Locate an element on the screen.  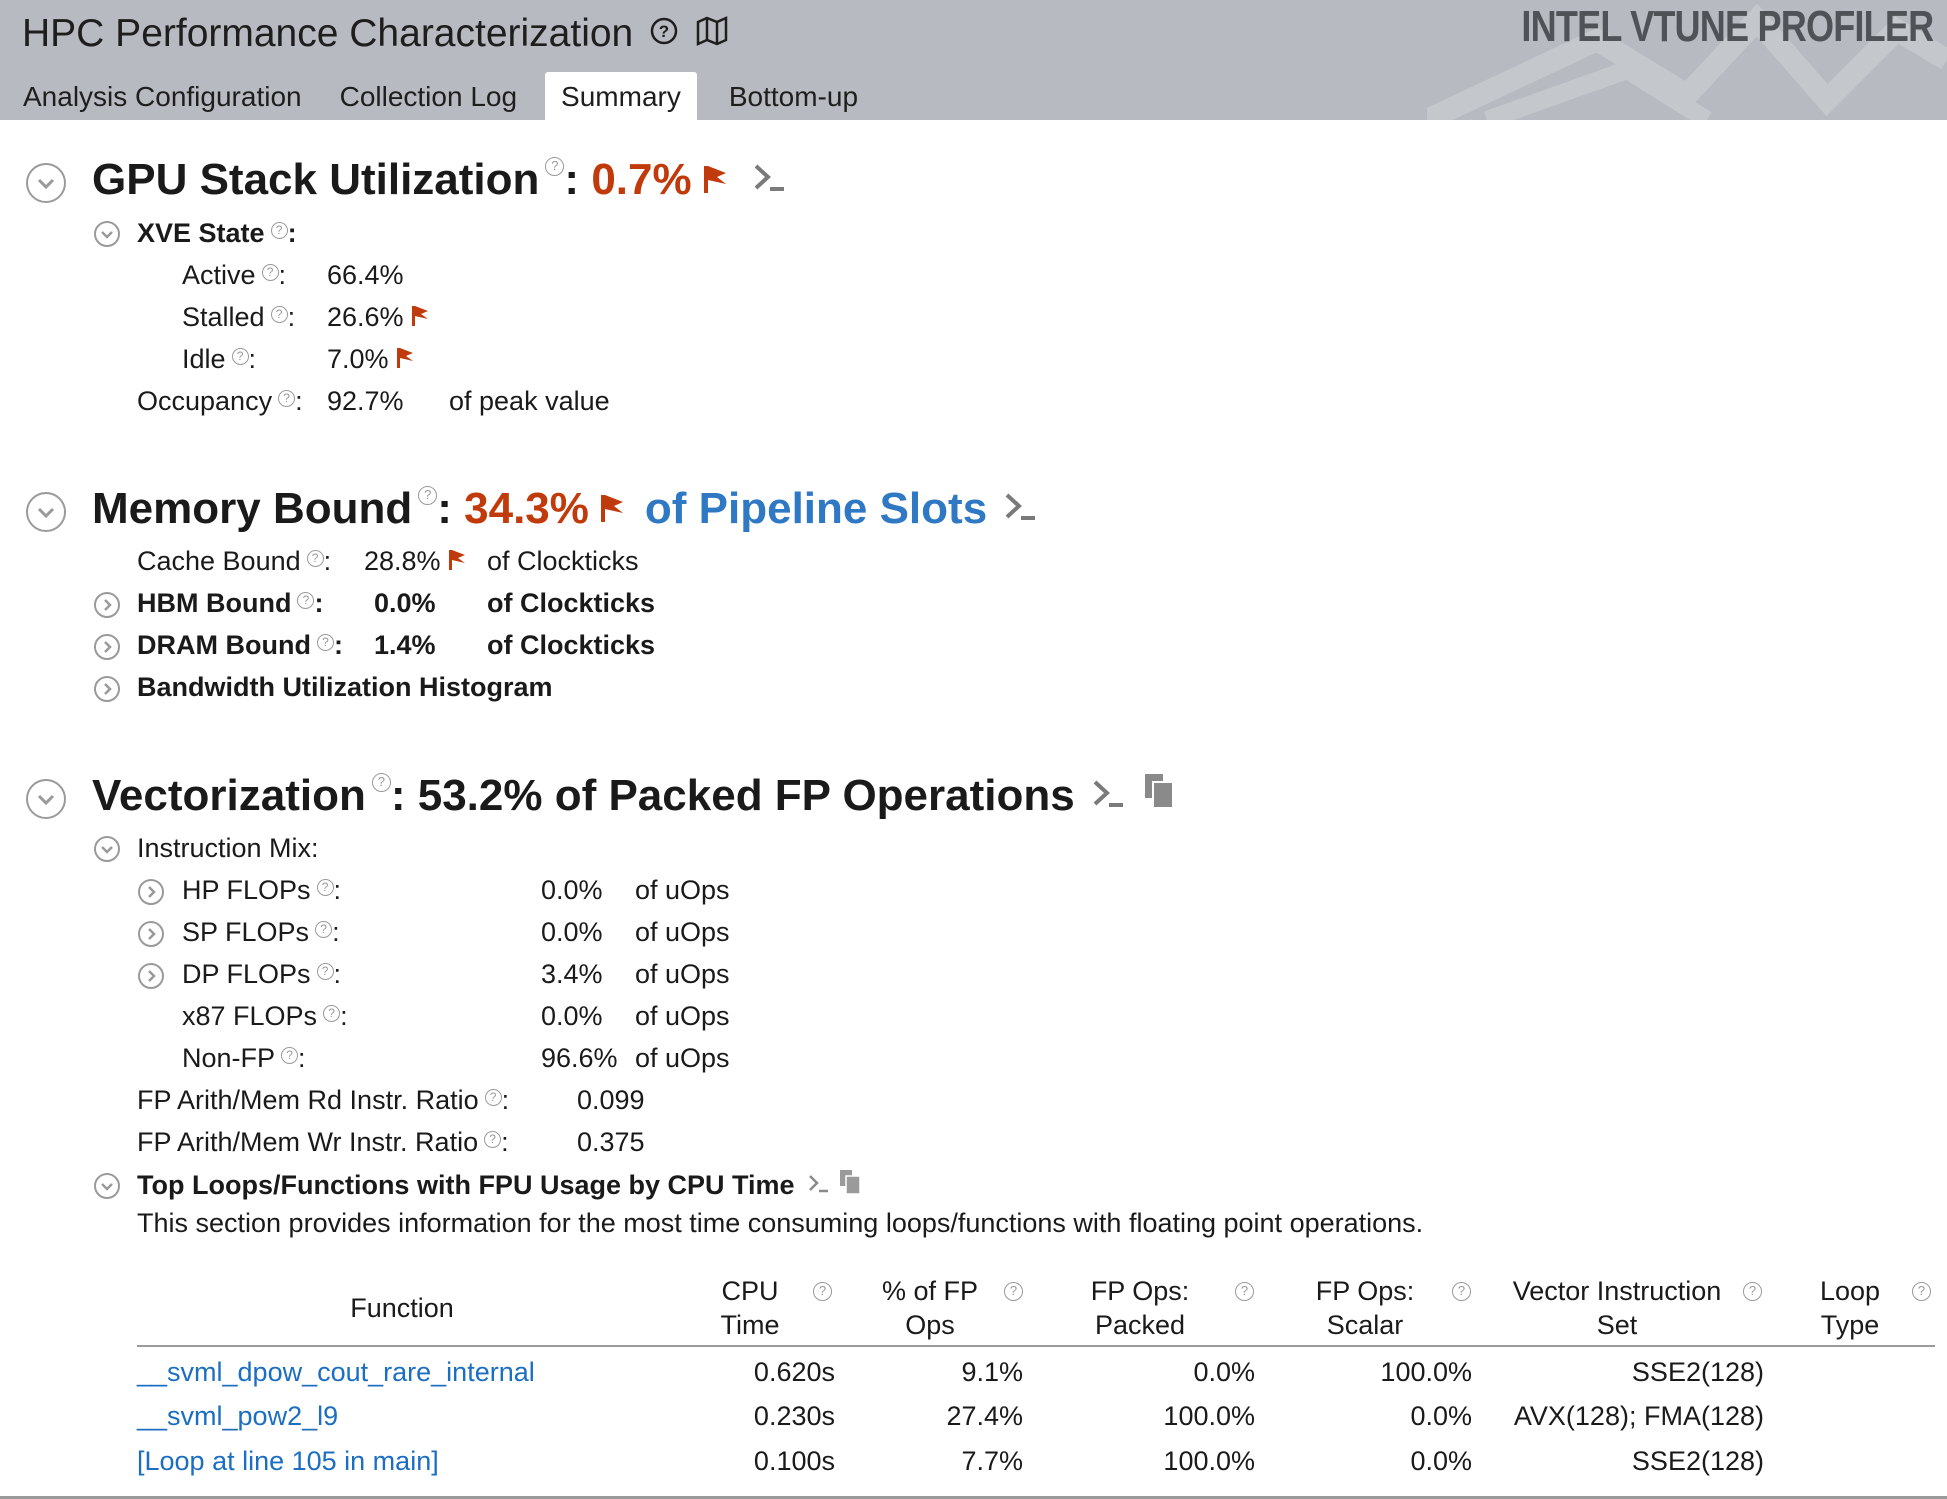
dram-bound-toggle is located at coordinates (107, 647).